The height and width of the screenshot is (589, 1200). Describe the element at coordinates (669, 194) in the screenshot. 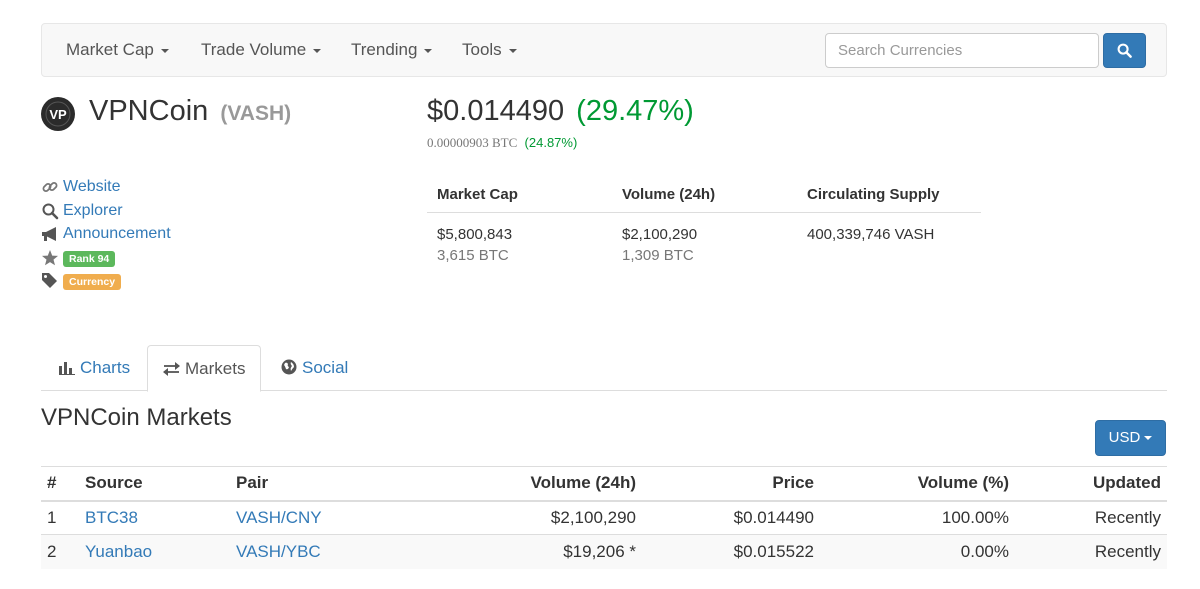

I see `stats-header-volume: Volume (24h)` at that location.